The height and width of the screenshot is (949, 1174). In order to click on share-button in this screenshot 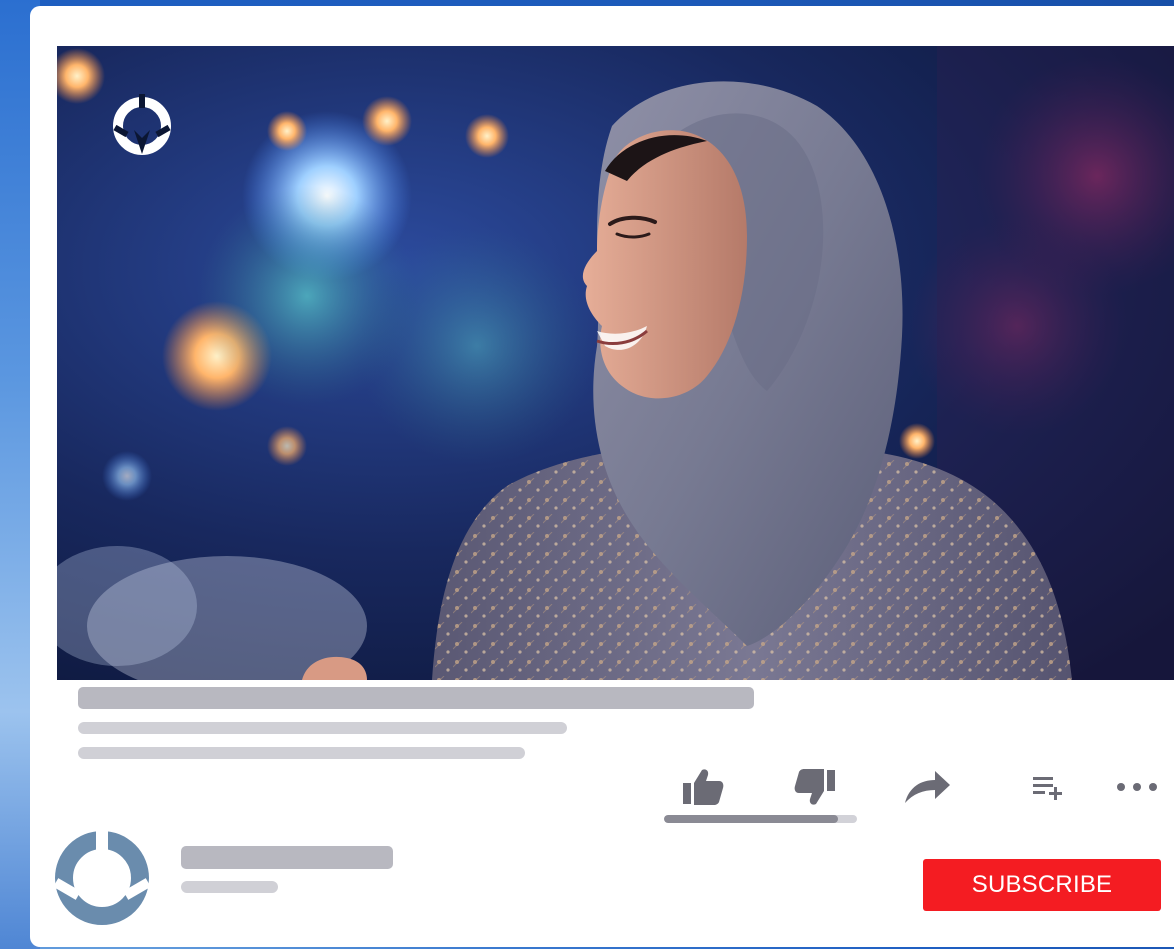, I will do `click(927, 787)`.